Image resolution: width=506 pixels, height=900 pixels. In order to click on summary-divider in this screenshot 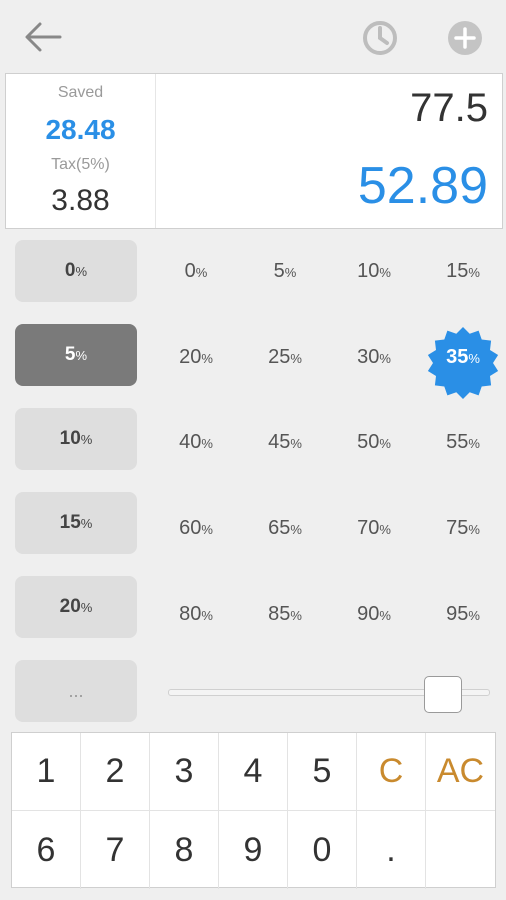, I will do `click(155, 151)`.